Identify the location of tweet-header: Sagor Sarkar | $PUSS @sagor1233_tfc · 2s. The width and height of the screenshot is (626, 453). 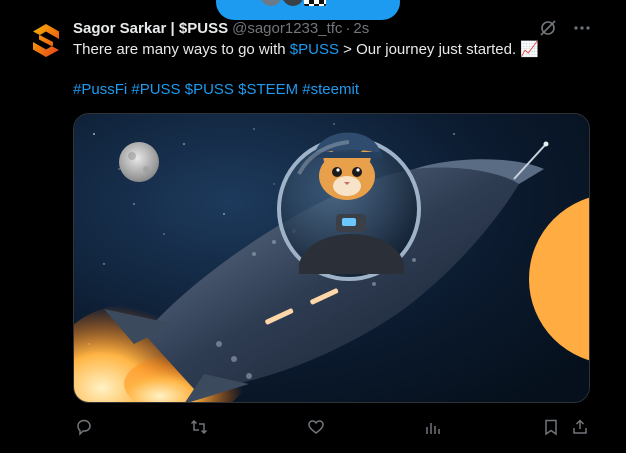
(221, 28).